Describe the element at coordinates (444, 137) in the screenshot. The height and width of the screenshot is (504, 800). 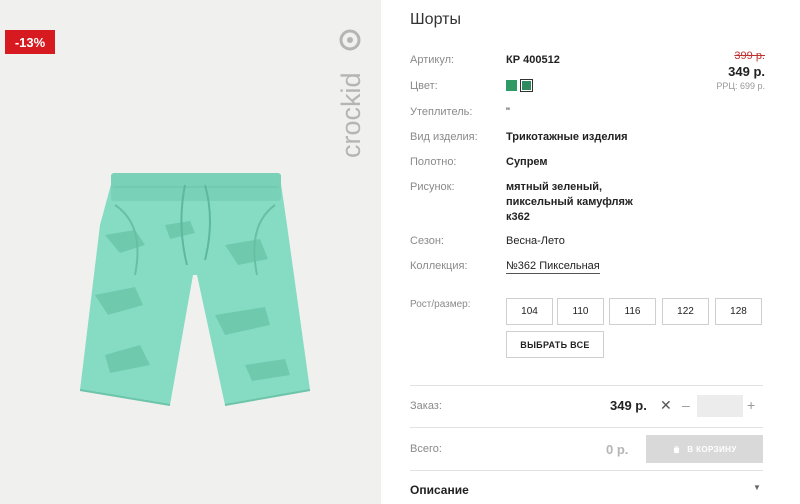
I see `attr-label-type: Вид изделия:` at that location.